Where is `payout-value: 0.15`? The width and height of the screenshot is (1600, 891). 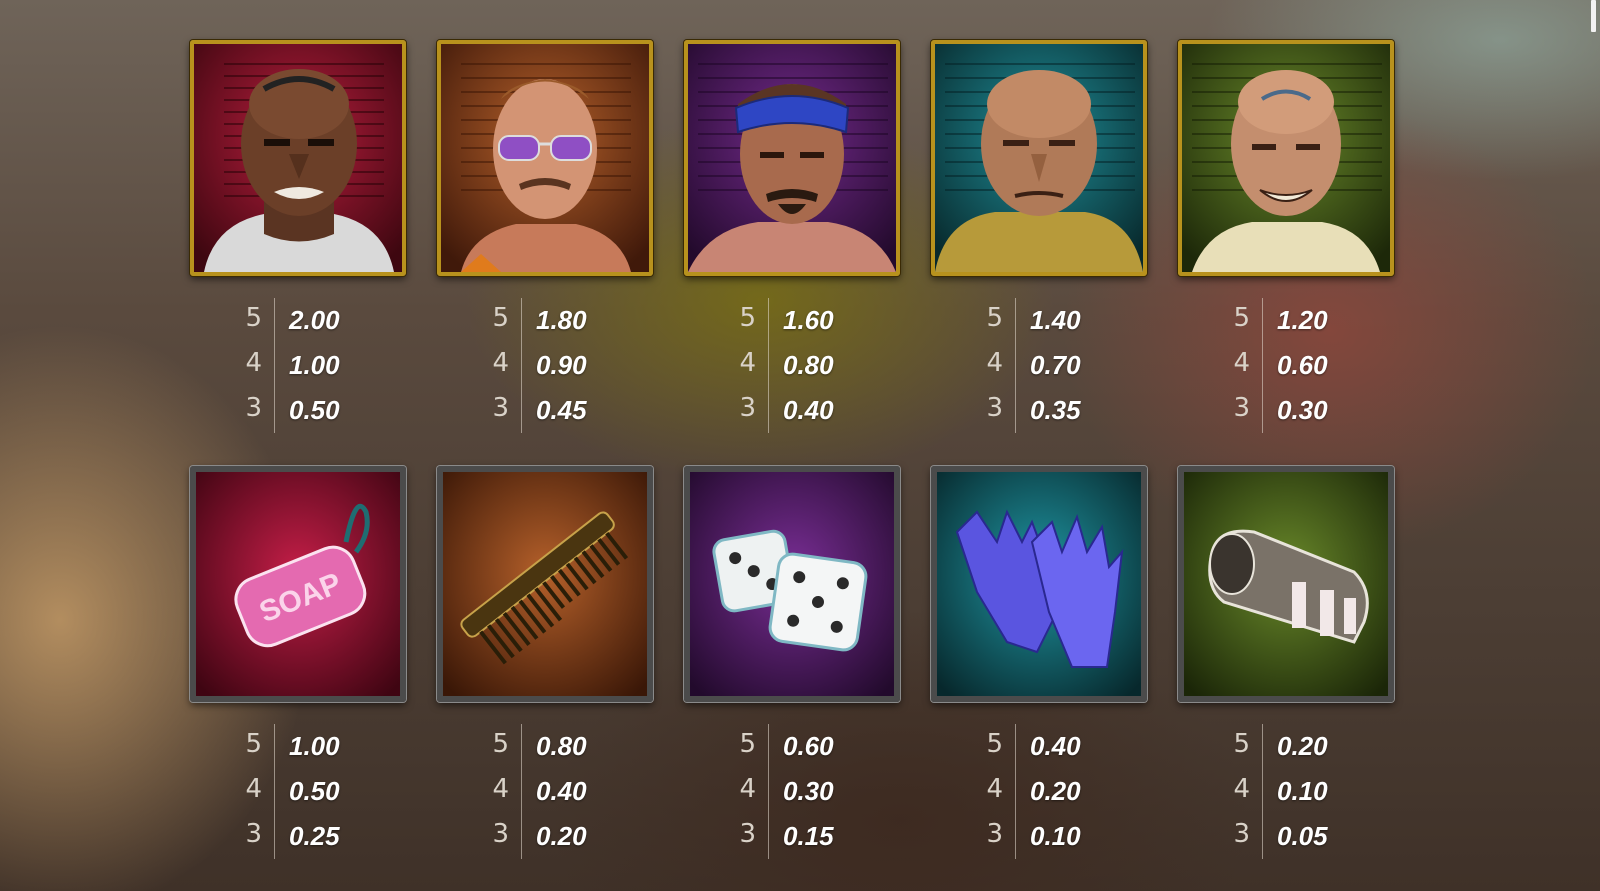
payout-value: 0.15 is located at coordinates (808, 836).